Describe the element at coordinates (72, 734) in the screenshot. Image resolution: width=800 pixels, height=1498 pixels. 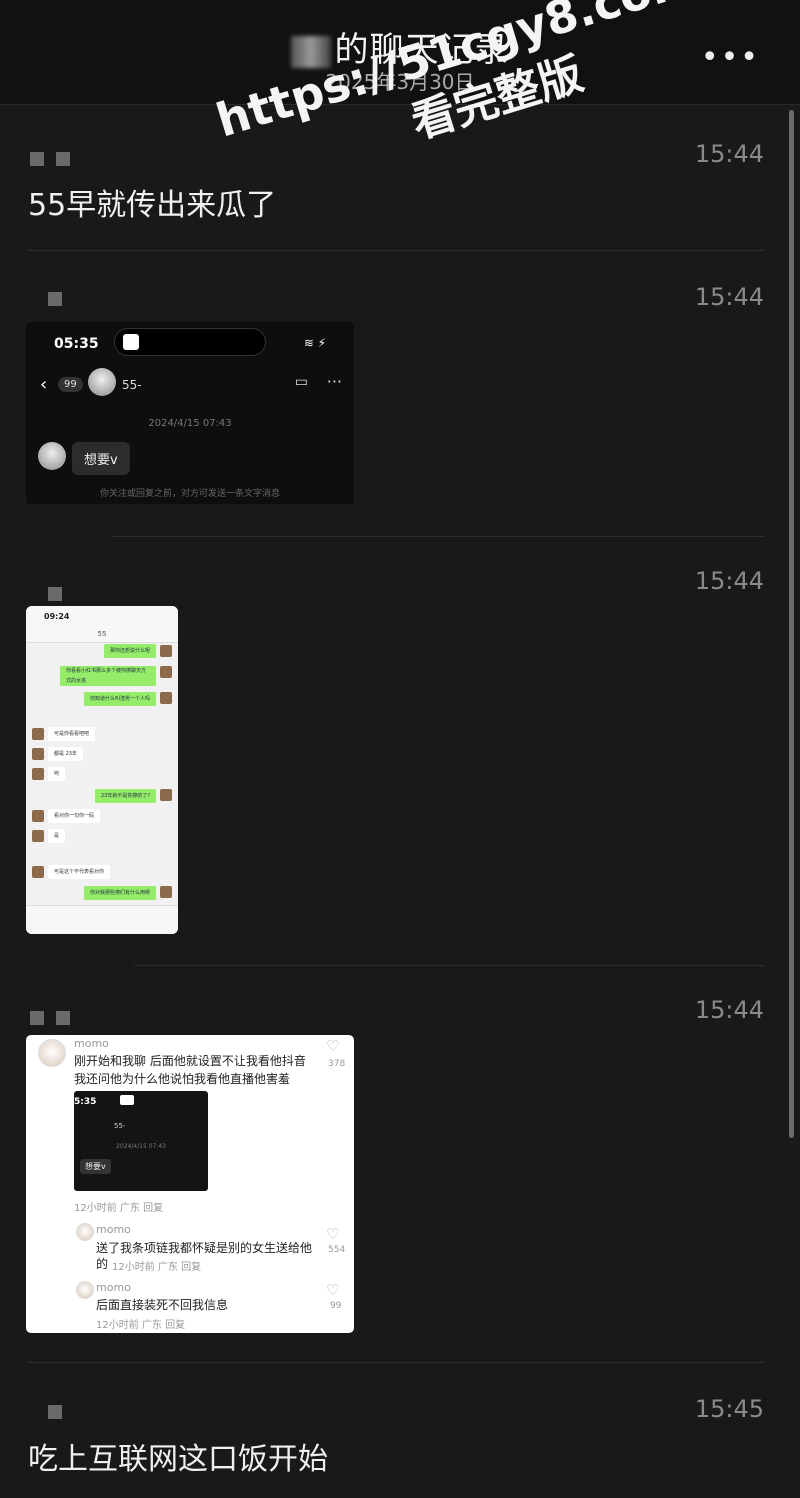
I see `chat-bubble: 可是你看看吧吧` at that location.